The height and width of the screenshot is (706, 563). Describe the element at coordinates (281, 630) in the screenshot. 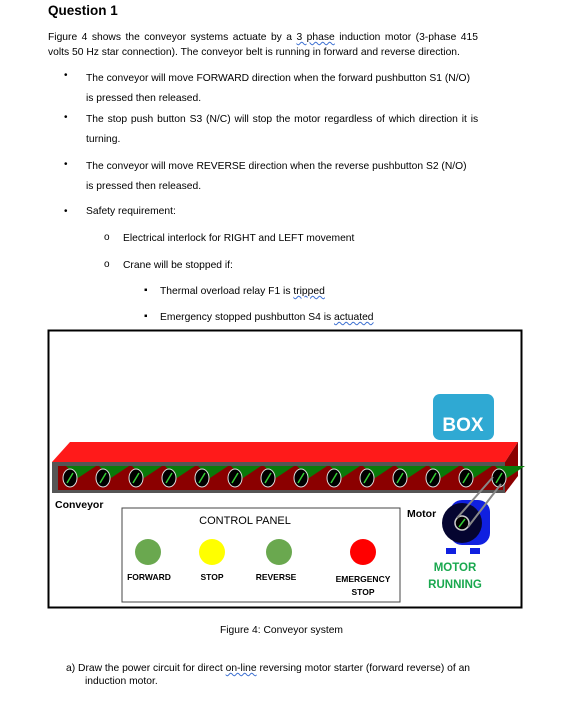

I see `figure-caption: Figure 4: Conveyor system` at that location.